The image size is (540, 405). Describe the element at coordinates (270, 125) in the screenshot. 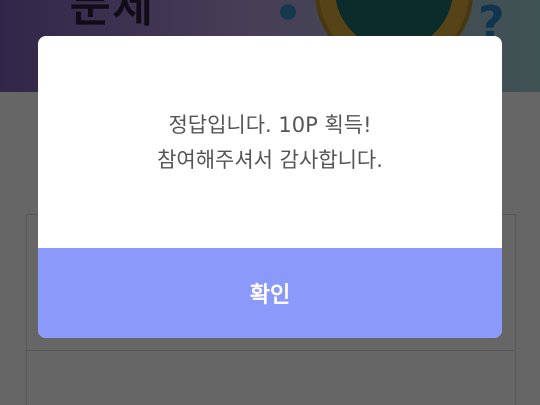

I see `dialog-message-line1: 정답입니다. 10P 획득!` at that location.